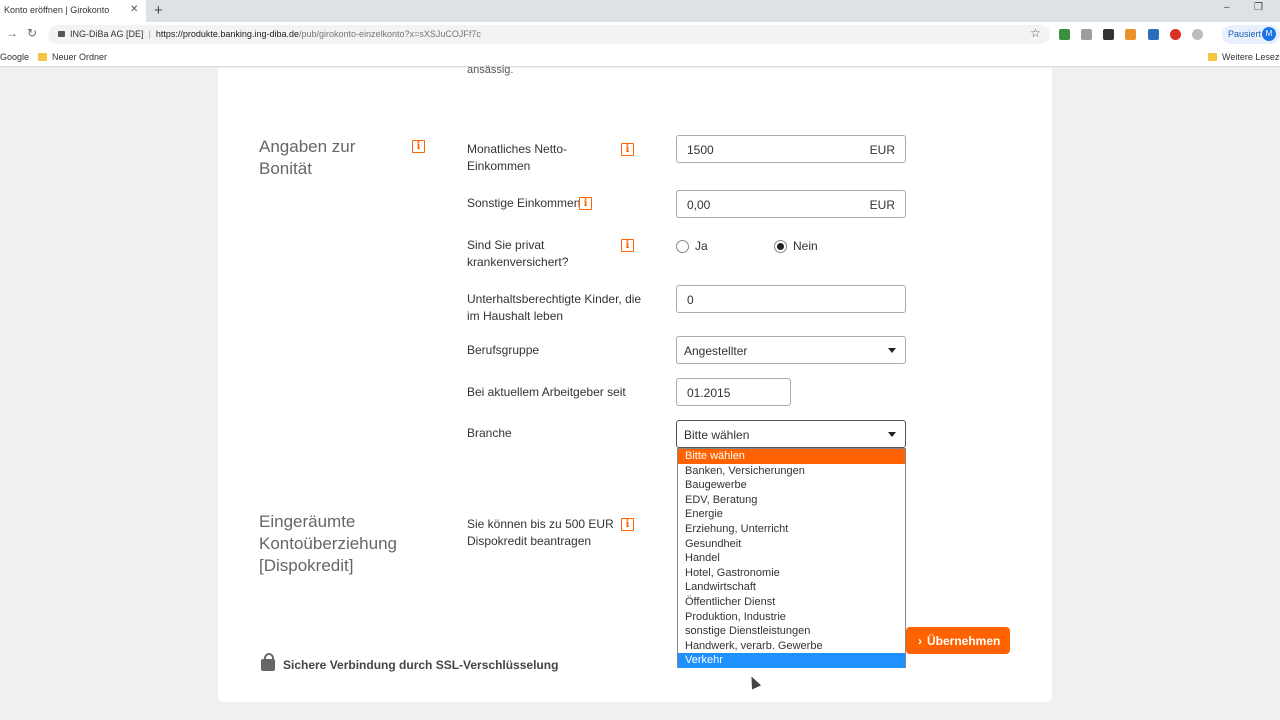 The width and height of the screenshot is (1280, 720). What do you see at coordinates (700, 150) in the screenshot?
I see `income-value: 1500` at bounding box center [700, 150].